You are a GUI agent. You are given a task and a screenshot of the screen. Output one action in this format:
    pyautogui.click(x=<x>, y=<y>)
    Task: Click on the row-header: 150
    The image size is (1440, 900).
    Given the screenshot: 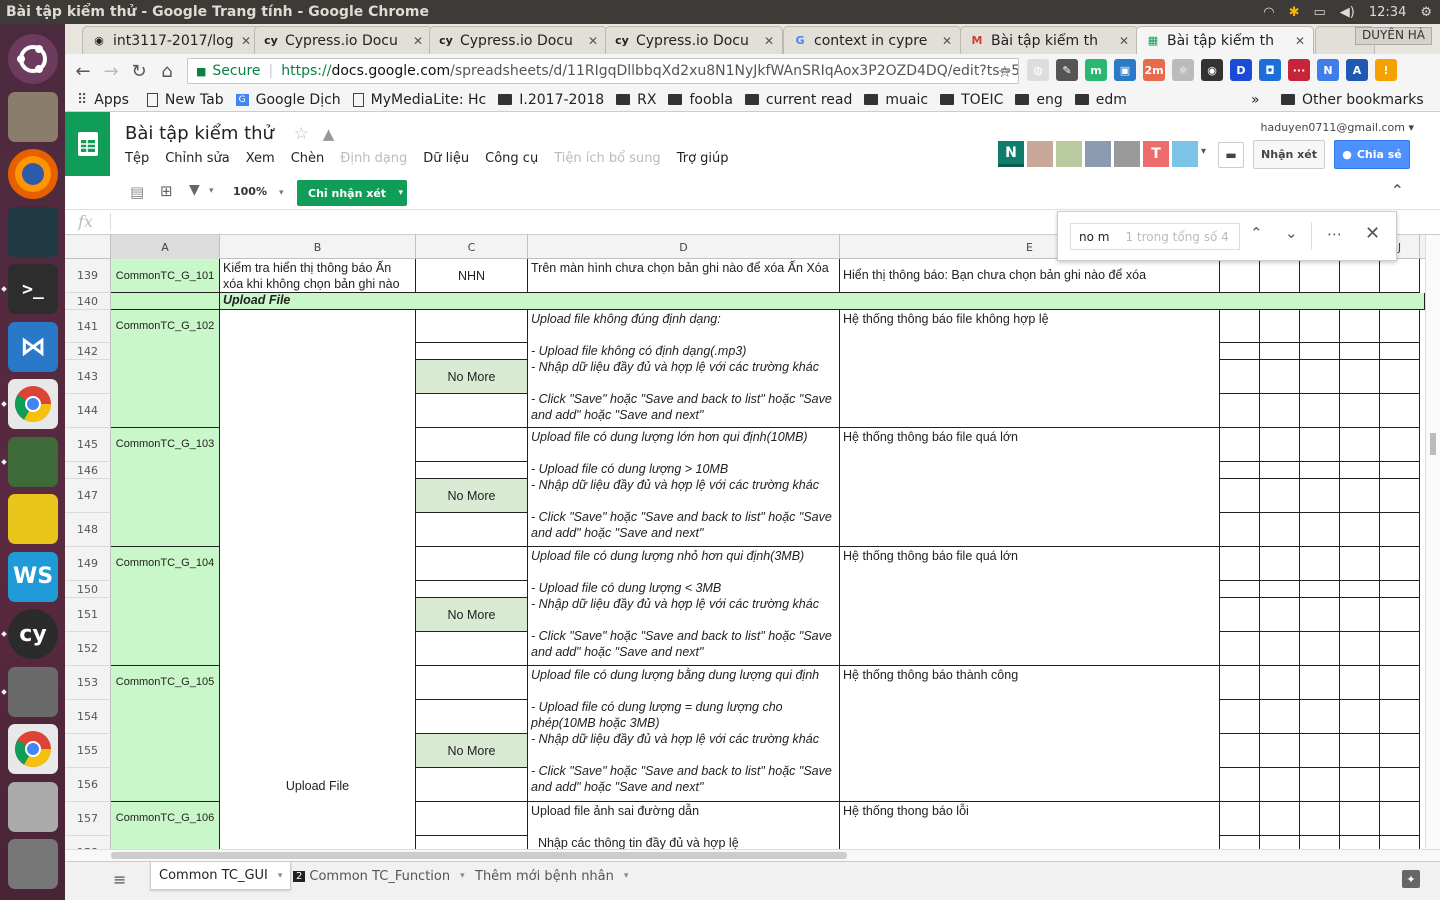 What is the action you would take?
    pyautogui.click(x=88, y=589)
    